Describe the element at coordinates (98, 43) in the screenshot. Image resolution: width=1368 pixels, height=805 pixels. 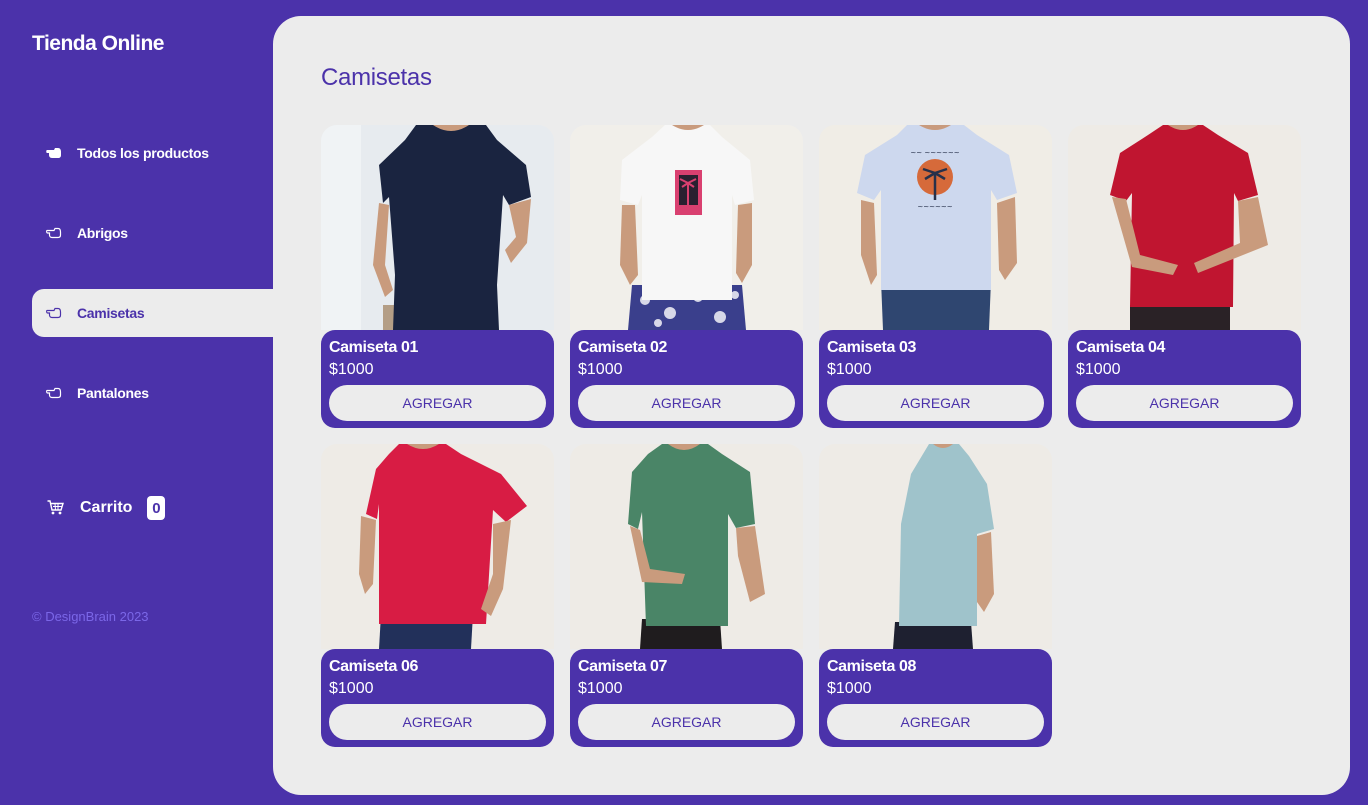
I see `brand-title: Tienda Online` at that location.